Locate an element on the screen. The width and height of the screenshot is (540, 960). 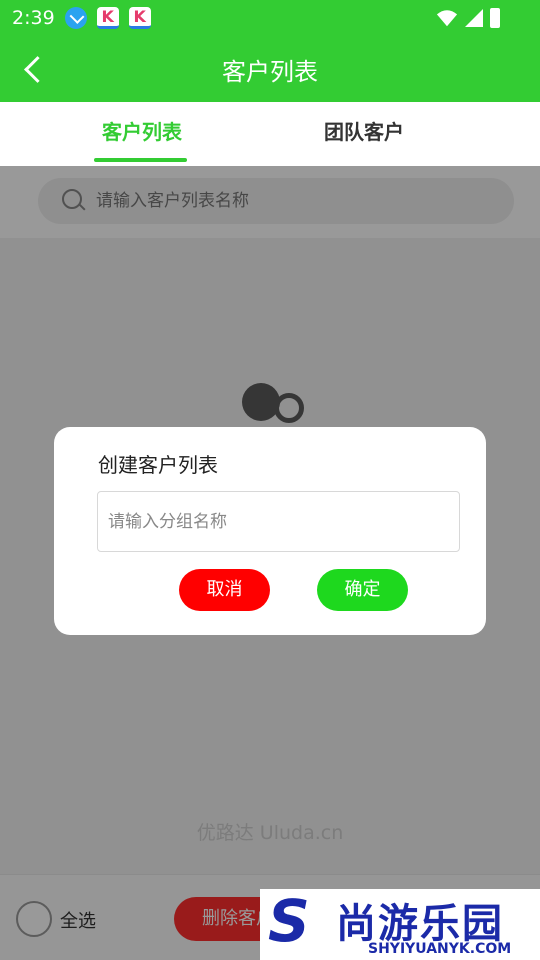
logo-domain: SHYIYUANYK.COM is located at coordinates (440, 949).